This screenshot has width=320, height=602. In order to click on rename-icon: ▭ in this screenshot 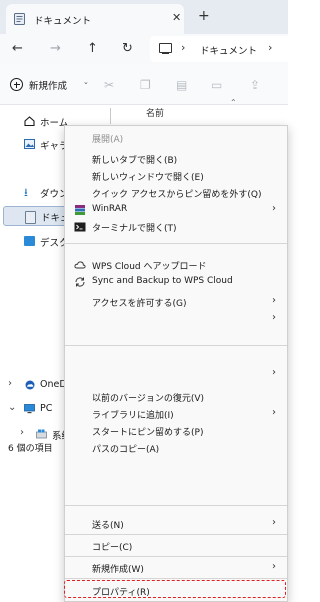, I will do `click(216, 85)`.